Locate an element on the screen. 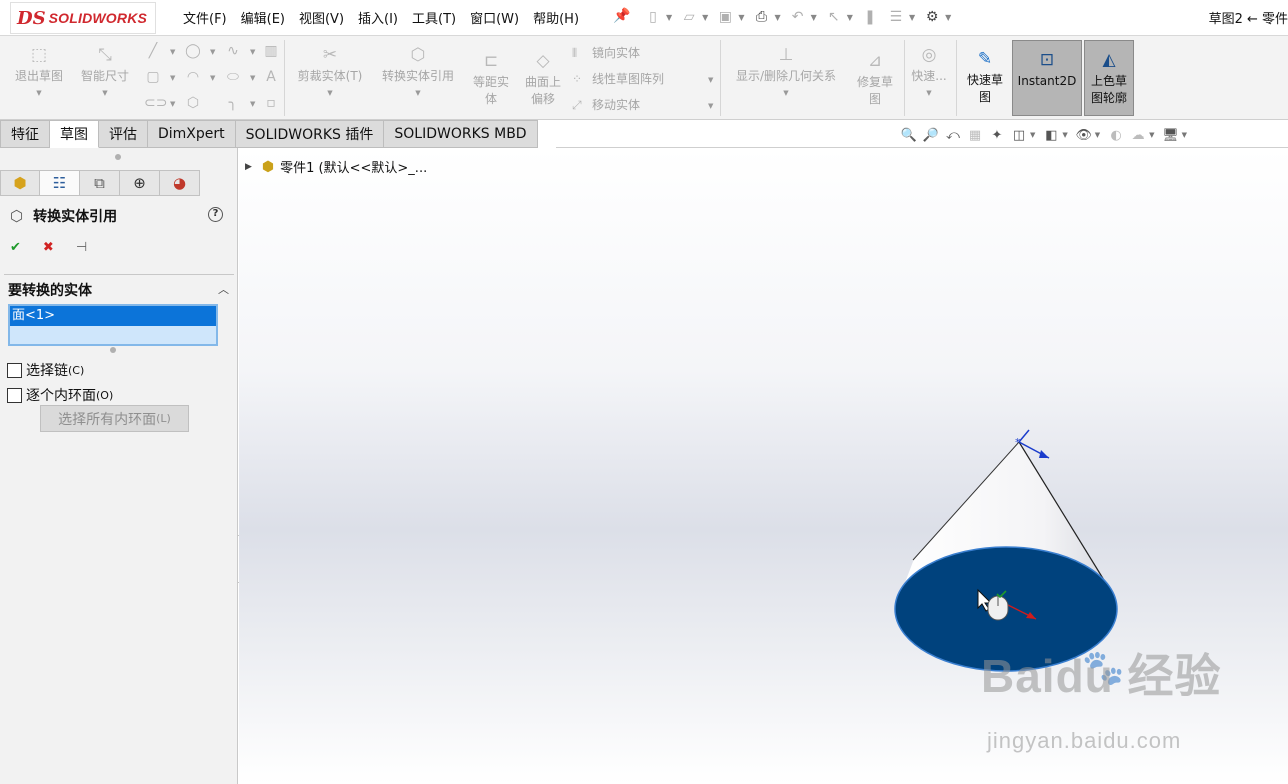 Image resolution: width=1288 pixels, height=784 pixels. instant2d-button: ⊡ Instant2D is located at coordinates (1047, 78).